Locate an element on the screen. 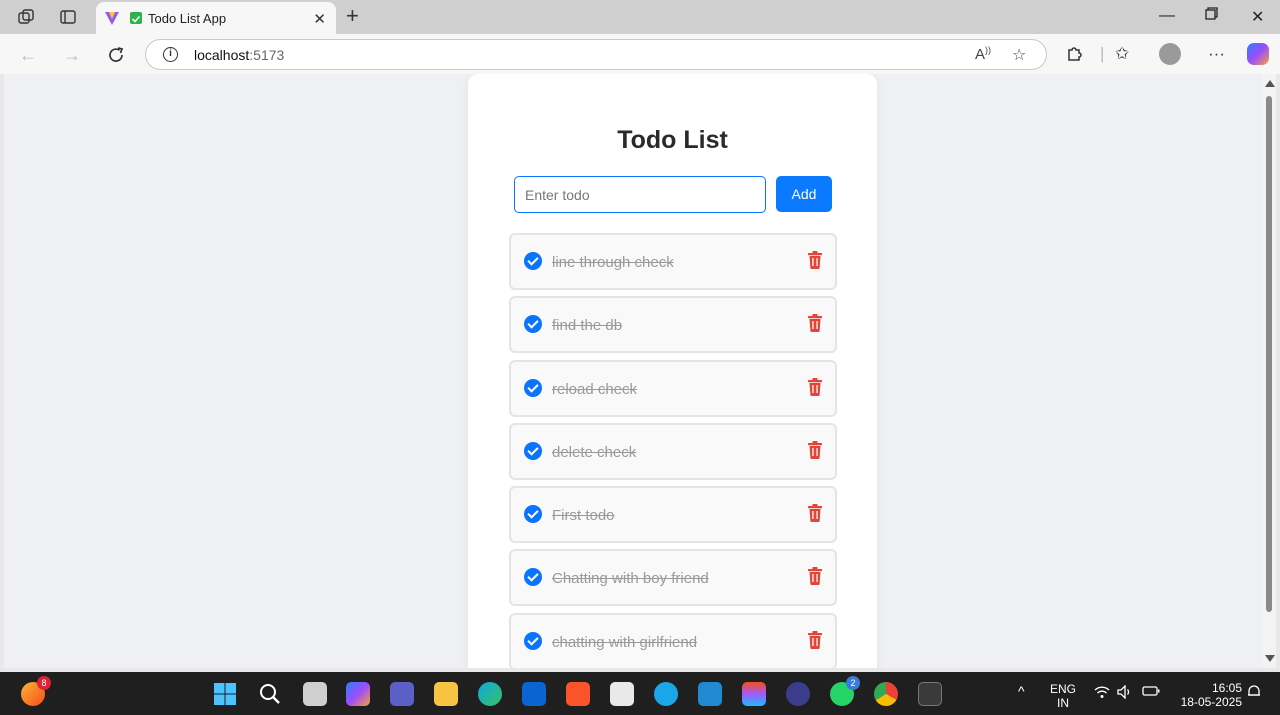 The width and height of the screenshot is (1280, 715). todo-text: delete check is located at coordinates (594, 452).